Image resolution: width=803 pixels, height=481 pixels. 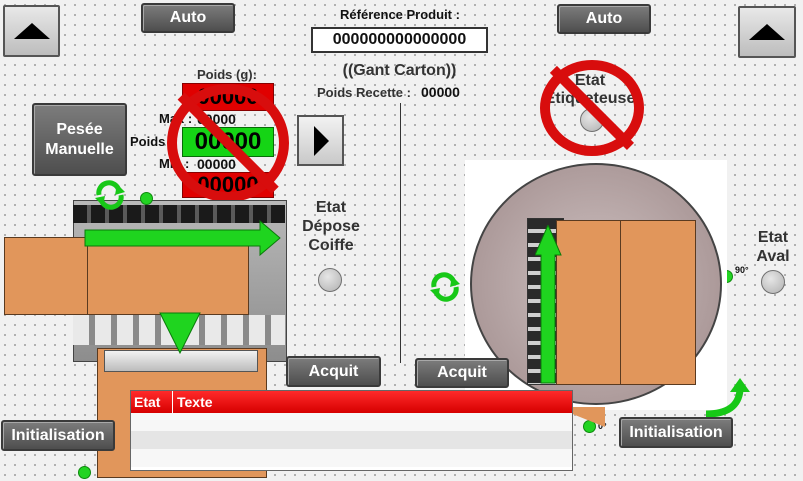 I want to click on poids-mesure-label: Poids, so click(x=148, y=141).